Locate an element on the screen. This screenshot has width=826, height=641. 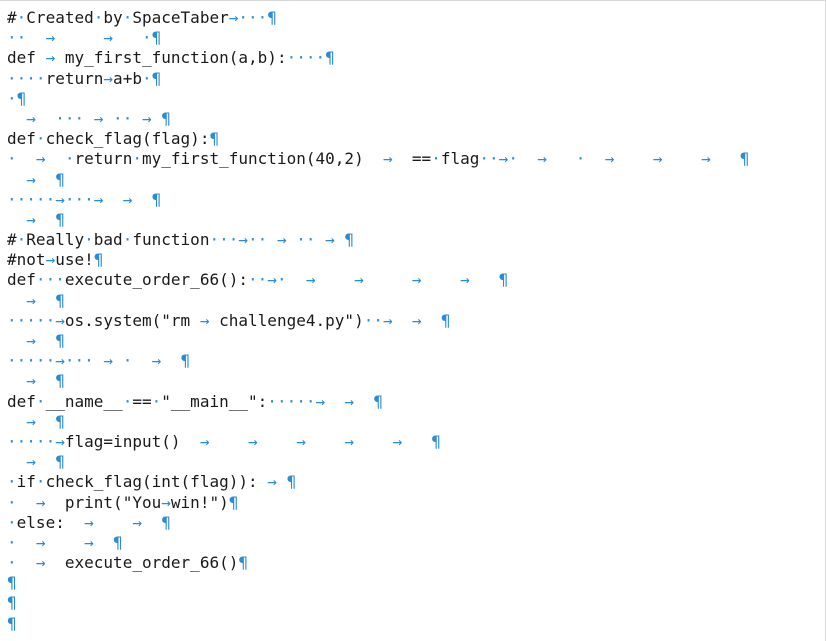
code-line: def → my_first_function(a,b):····¶ is located at coordinates (378, 58).